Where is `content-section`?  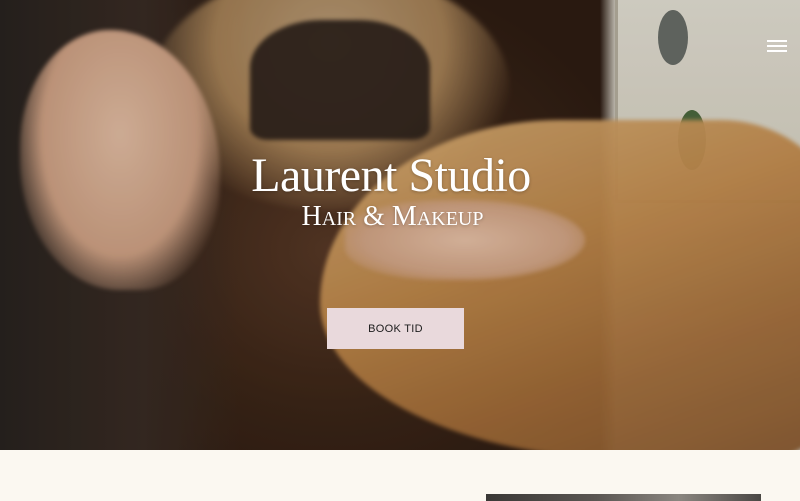
content-section is located at coordinates (400, 475).